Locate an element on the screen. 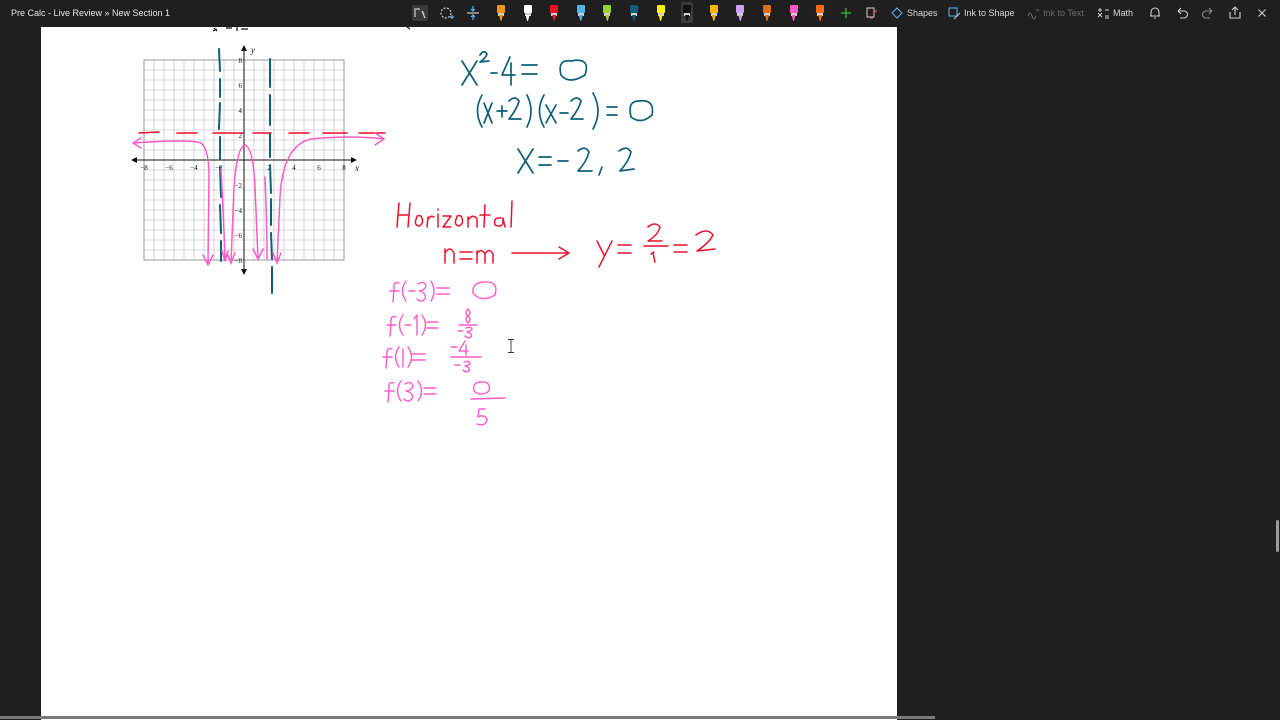 This screenshot has height=720, width=1280. pen-gold-icon is located at coordinates (714, 12).